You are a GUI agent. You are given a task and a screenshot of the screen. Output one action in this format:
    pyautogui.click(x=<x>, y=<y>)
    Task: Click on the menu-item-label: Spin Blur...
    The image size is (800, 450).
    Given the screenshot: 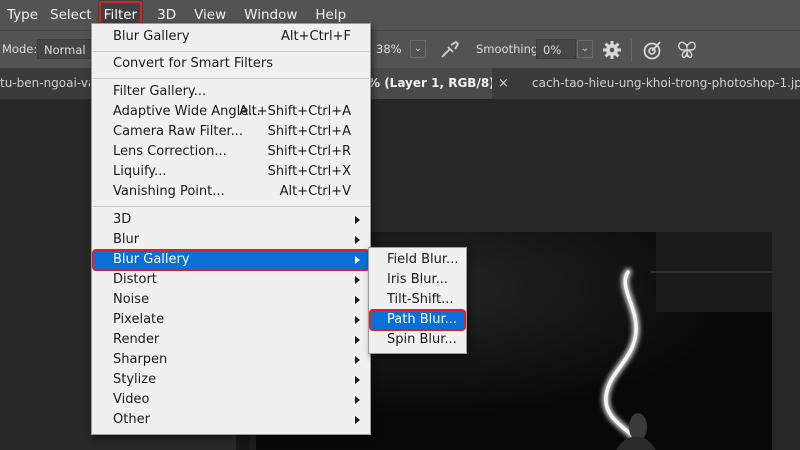 What is the action you would take?
    pyautogui.click(x=422, y=339)
    